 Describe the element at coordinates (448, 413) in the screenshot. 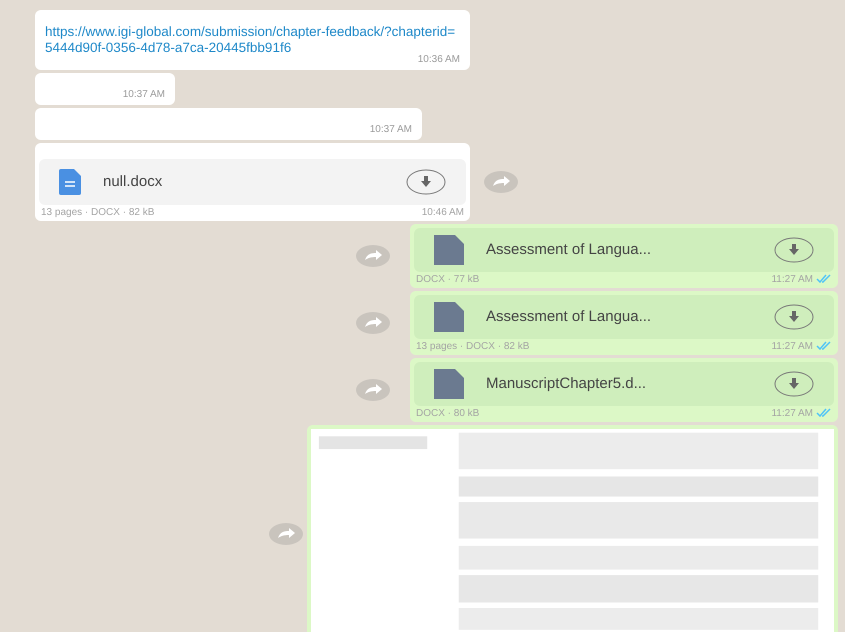

I see `file-details: DOCX · 80 kB` at that location.